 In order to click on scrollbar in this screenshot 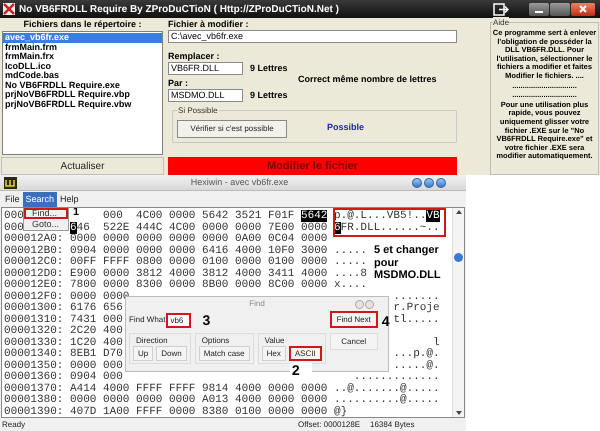, I will do `click(458, 312)`.